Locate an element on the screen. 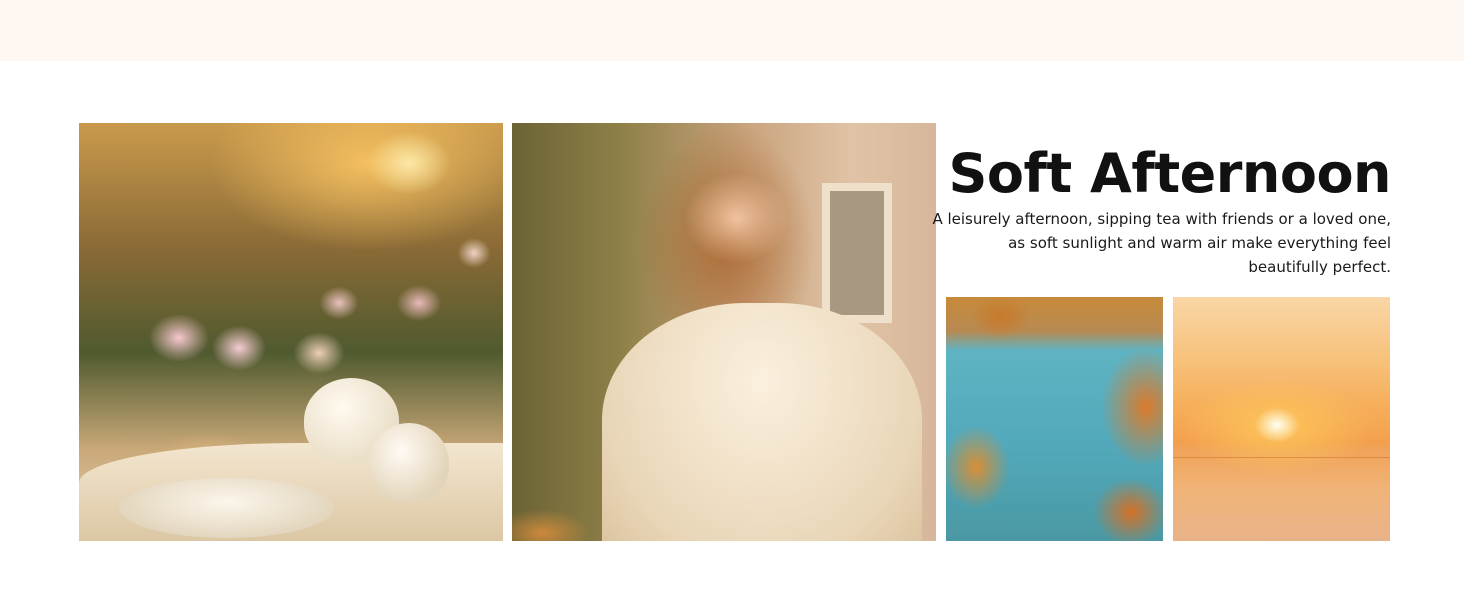 This screenshot has height=600, width=1464. sunset-sea-photo is located at coordinates (1281, 419).